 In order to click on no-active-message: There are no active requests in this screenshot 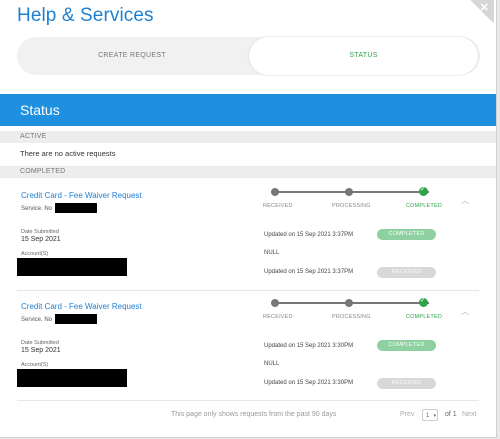, I will do `click(68, 153)`.